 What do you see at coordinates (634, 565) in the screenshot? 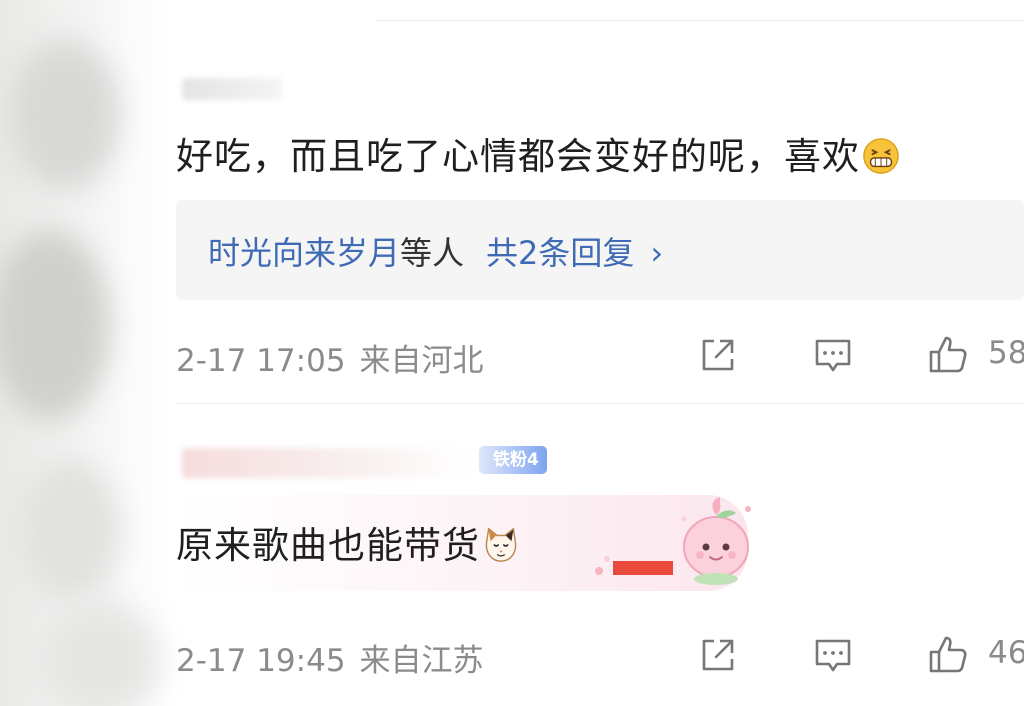
I see `ribbon-icon` at bounding box center [634, 565].